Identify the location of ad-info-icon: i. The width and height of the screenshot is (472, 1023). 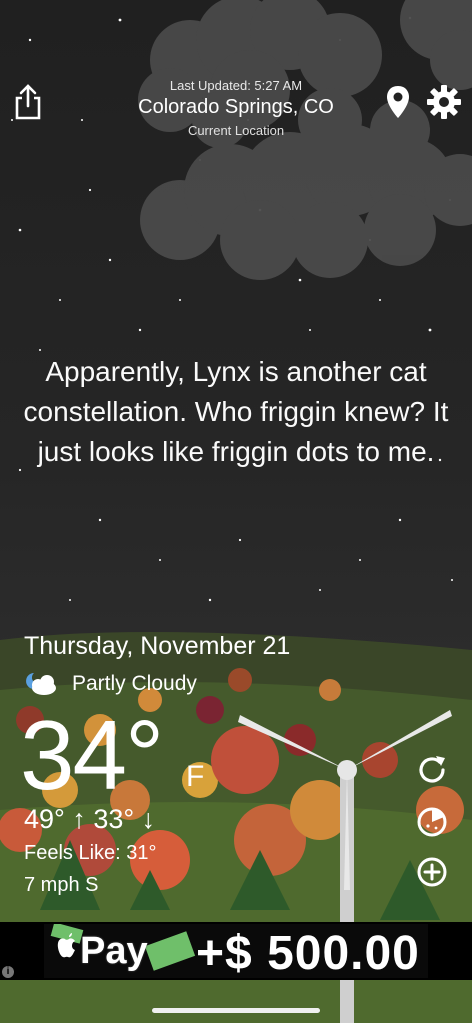
(8, 972).